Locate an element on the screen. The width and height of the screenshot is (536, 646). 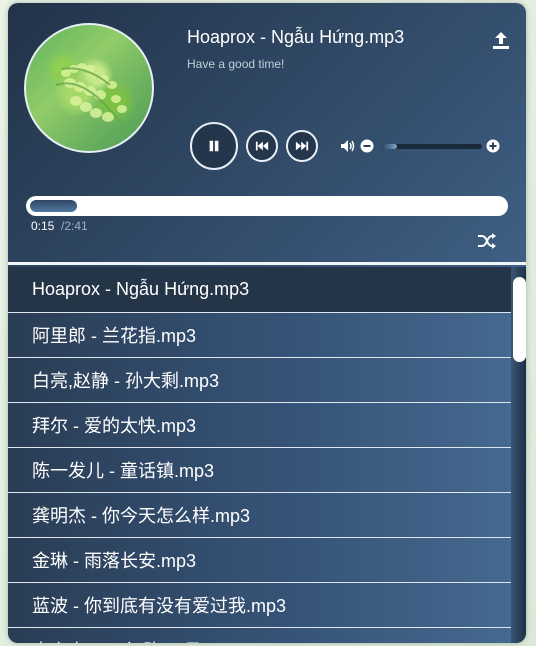
playlist-item: 拜尔 - 爱的太快.mp3 is located at coordinates (259, 425).